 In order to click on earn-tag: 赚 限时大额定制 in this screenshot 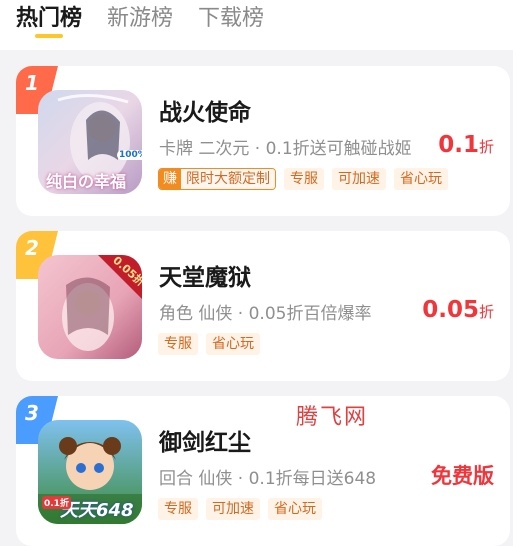, I will do `click(217, 179)`.